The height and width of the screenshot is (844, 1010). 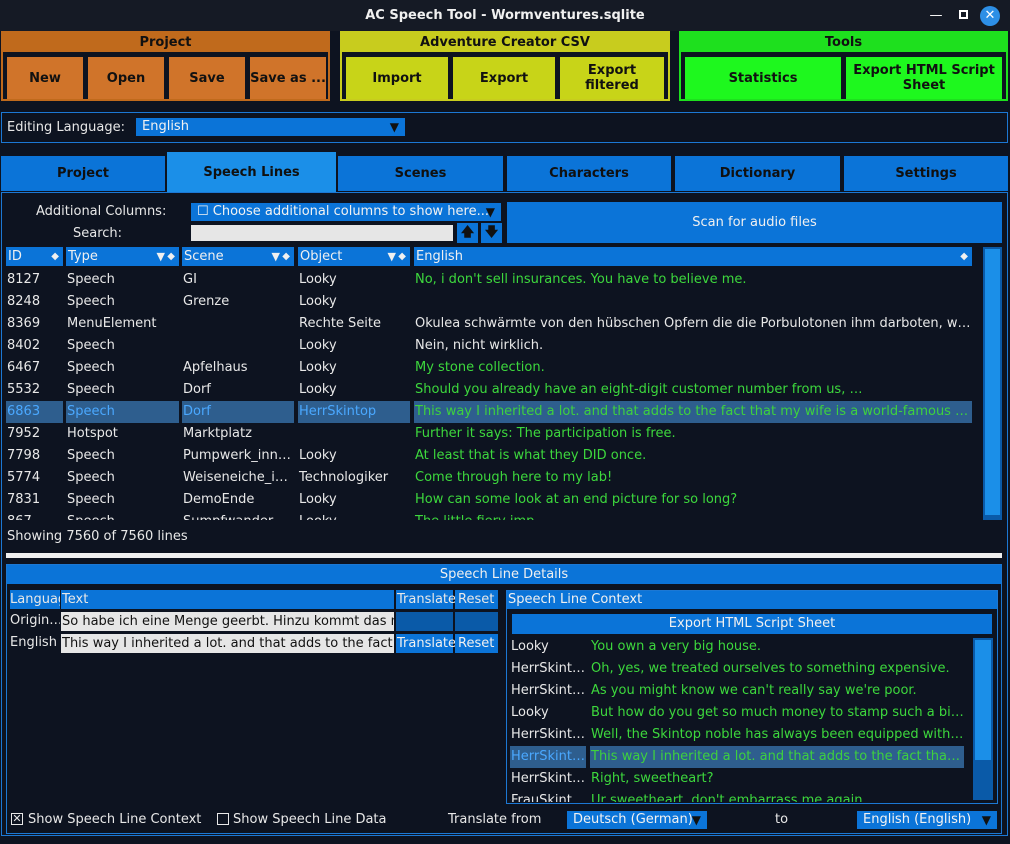 What do you see at coordinates (92, 433) in the screenshot?
I see `table-cell-type: Hotspot` at bounding box center [92, 433].